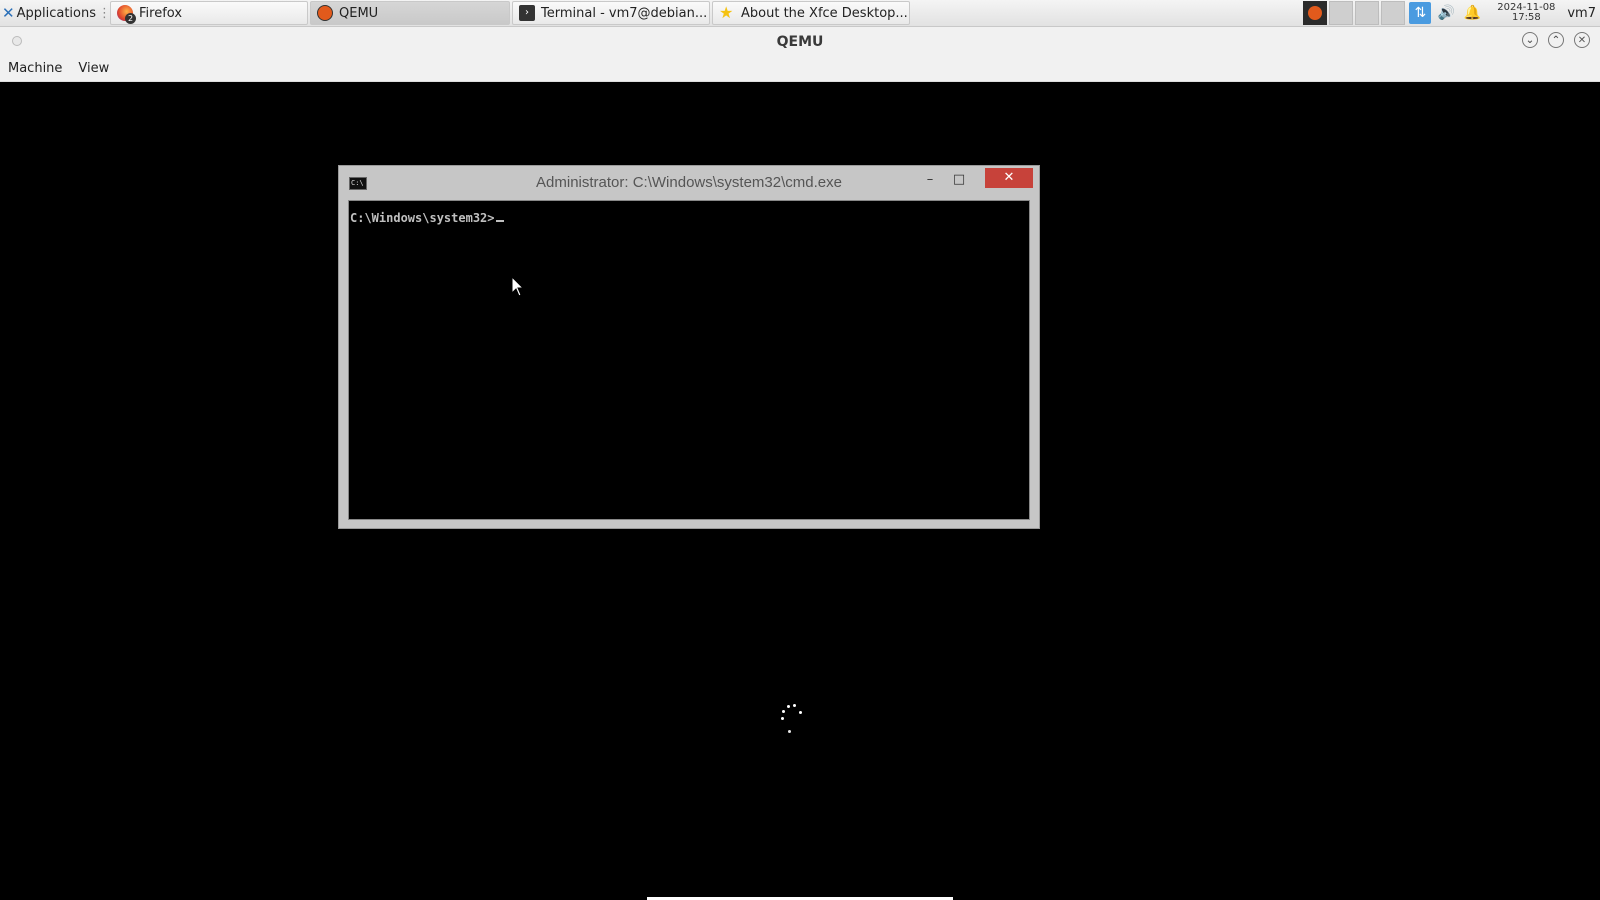 The width and height of the screenshot is (1600, 900). Describe the element at coordinates (1526, 17) in the screenshot. I see `clock-time: 17:58` at that location.